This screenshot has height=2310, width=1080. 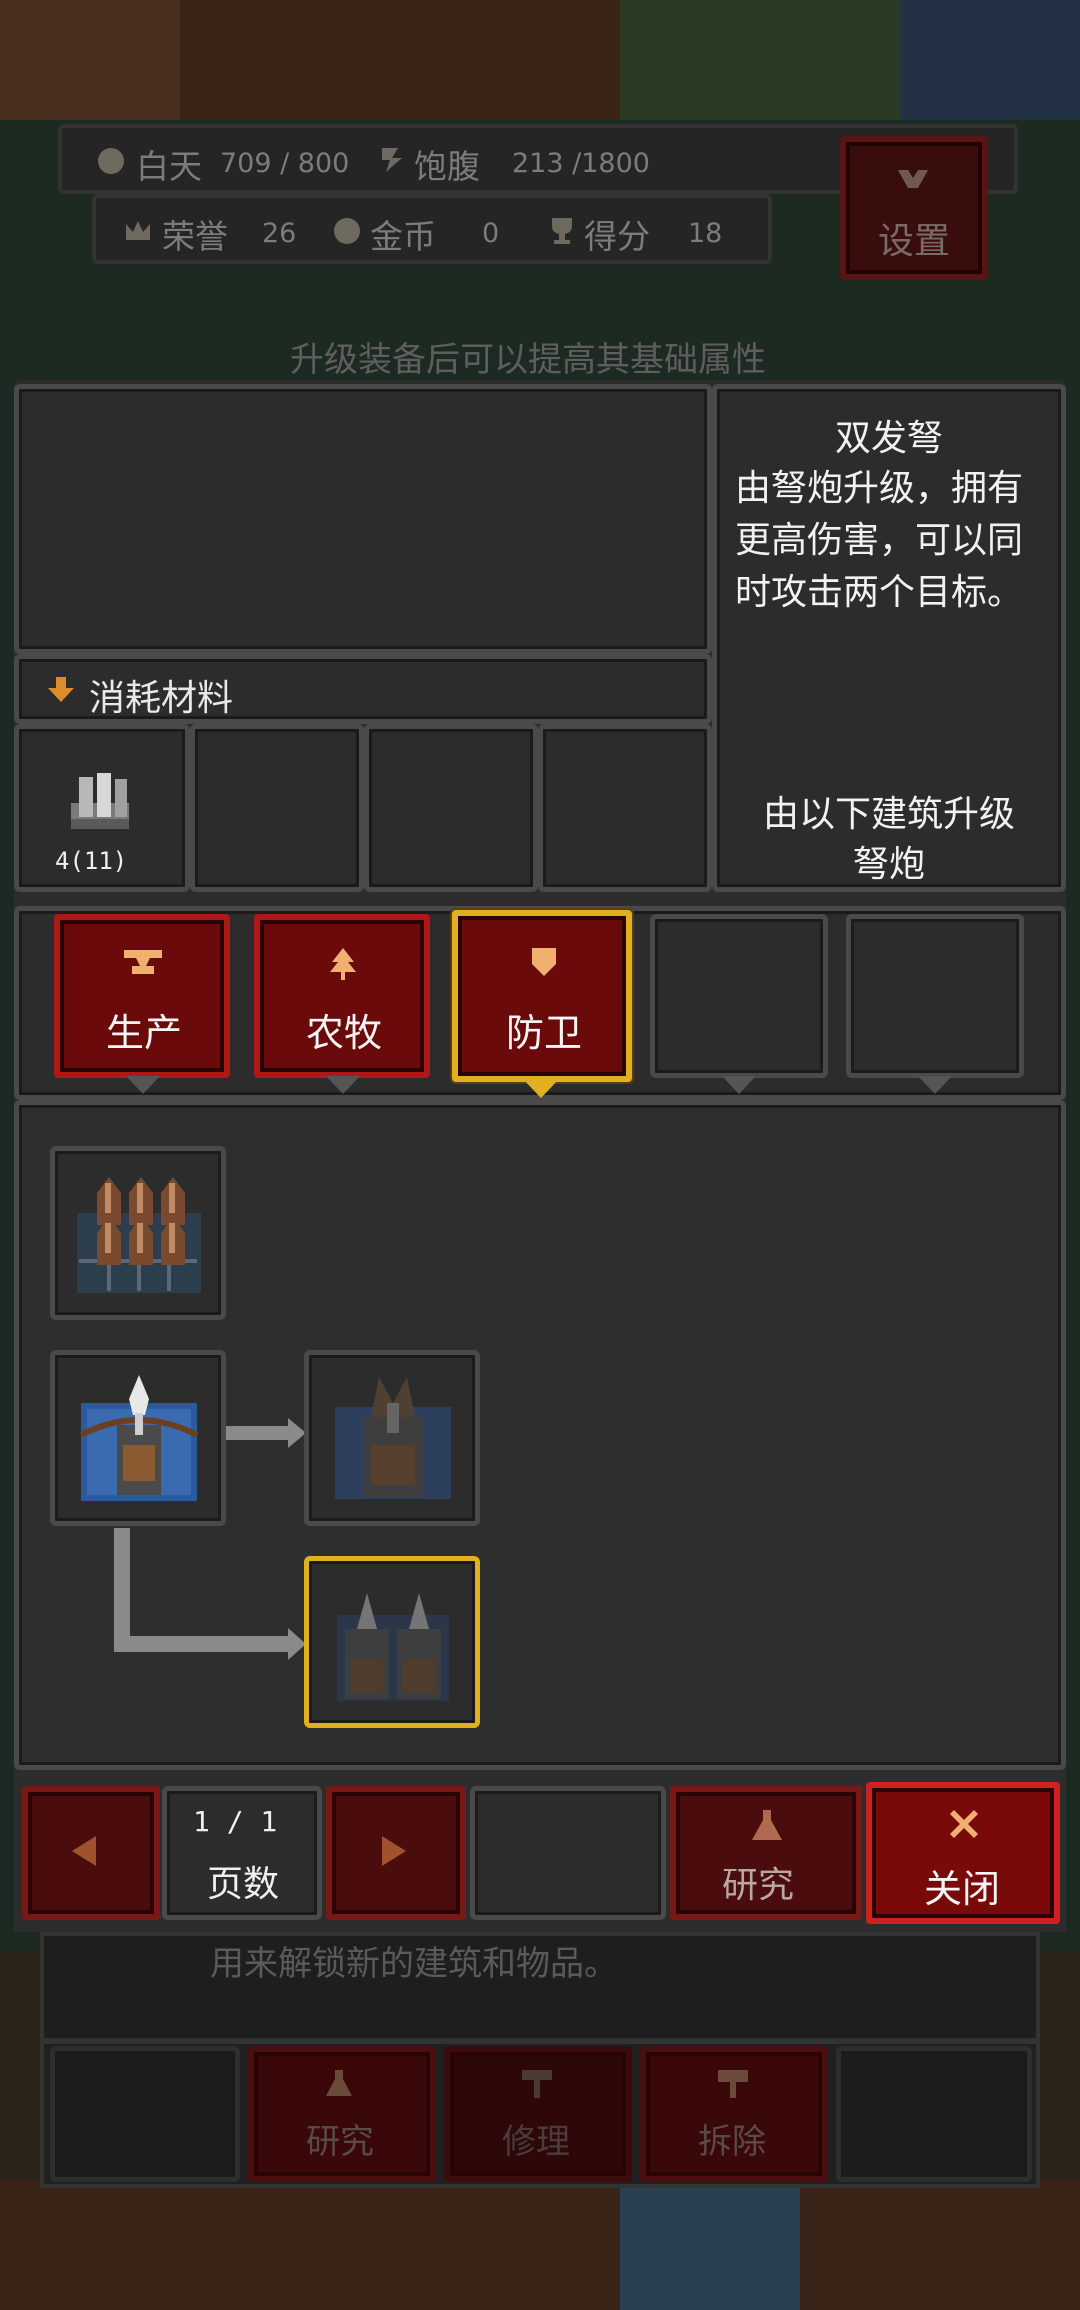 I want to click on empty-footer-slot, so click(x=568, y=1853).